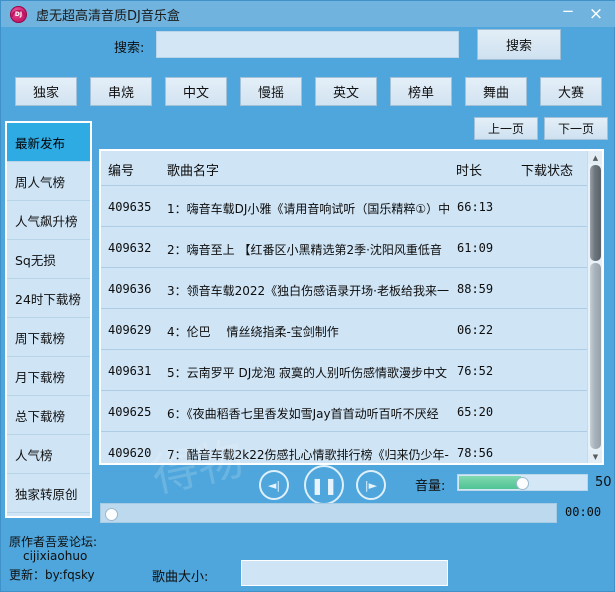  Describe the element at coordinates (55, 556) in the screenshot. I see `footer-author-name: cijixiaohuo` at that location.